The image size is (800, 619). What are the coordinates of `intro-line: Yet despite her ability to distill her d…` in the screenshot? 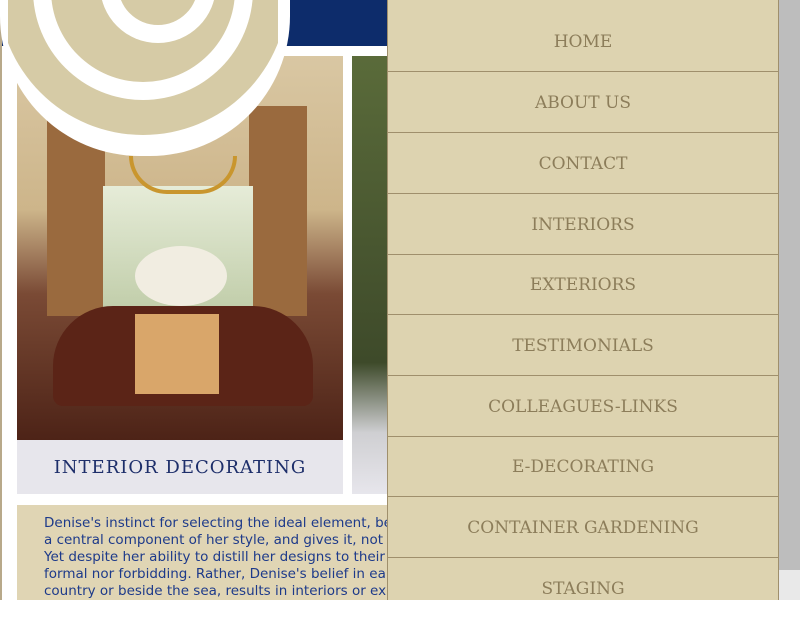 It's located at (214, 557).